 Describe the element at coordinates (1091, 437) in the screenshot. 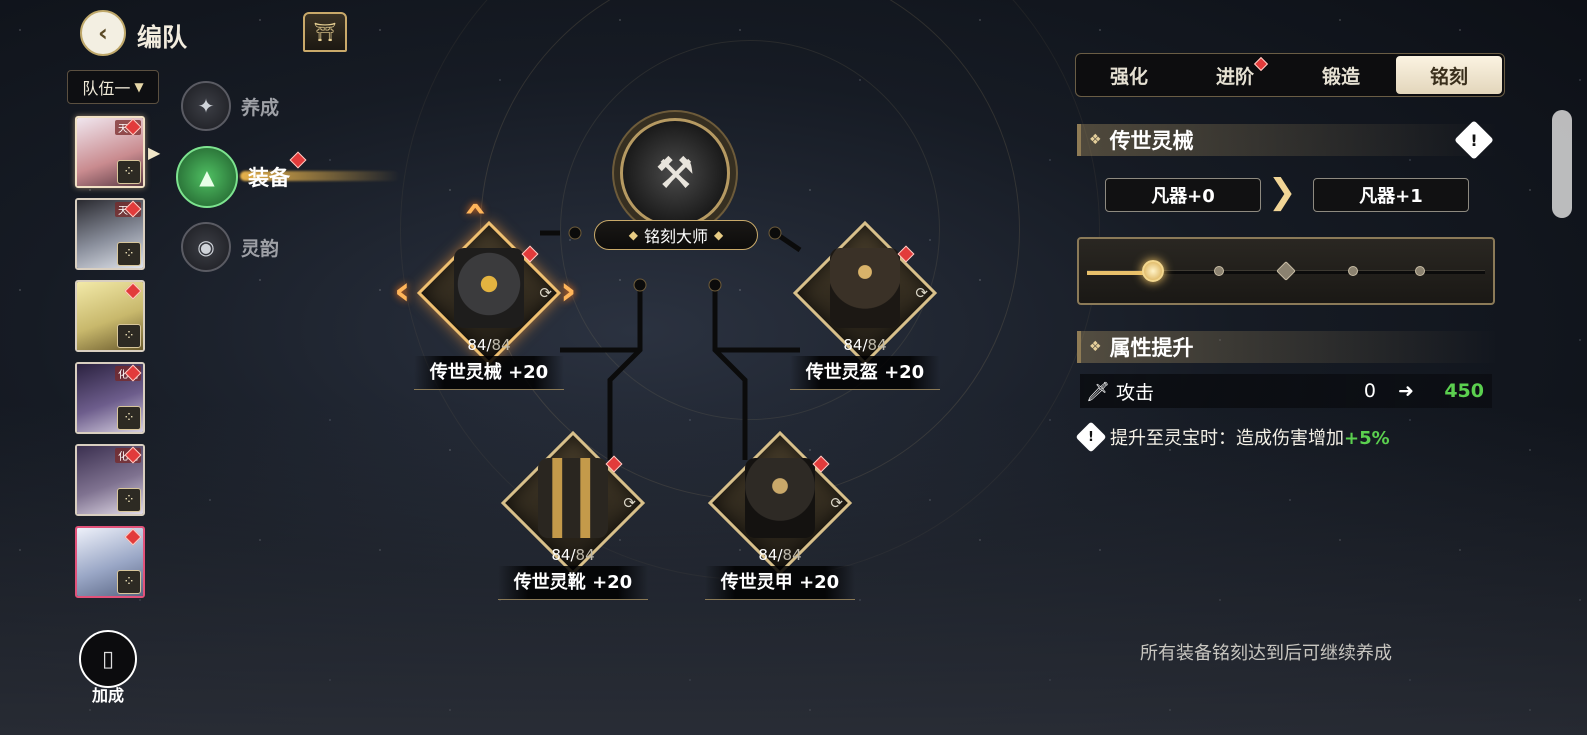

I see `warning-icon: !` at that location.